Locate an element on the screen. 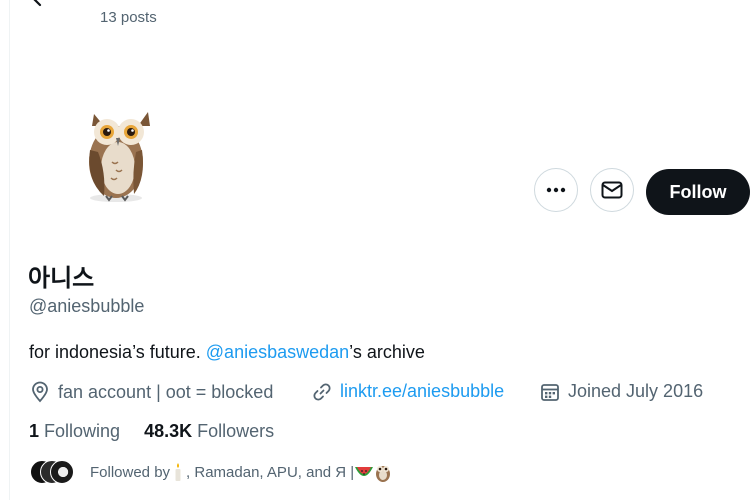  profile-stats: 1 Following 48.3K Followers is located at coordinates (151, 431).